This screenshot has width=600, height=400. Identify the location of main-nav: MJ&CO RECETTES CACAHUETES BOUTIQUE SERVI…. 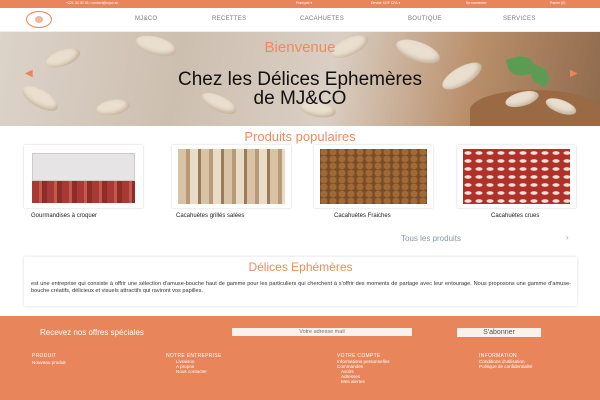
(300, 20).